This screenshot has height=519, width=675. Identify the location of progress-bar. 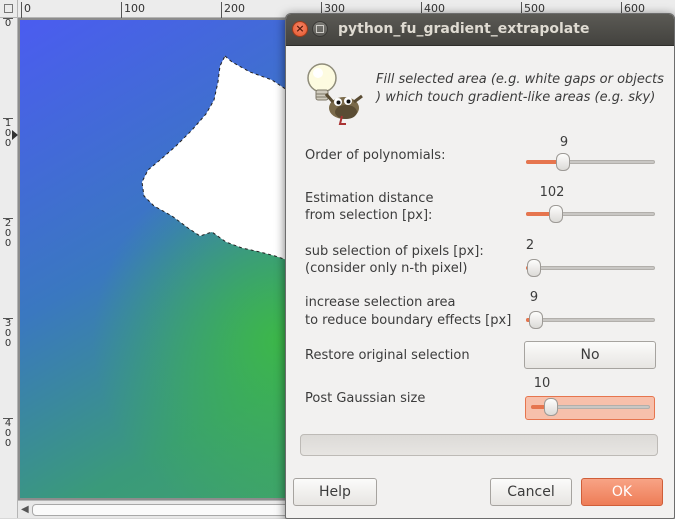
(479, 445).